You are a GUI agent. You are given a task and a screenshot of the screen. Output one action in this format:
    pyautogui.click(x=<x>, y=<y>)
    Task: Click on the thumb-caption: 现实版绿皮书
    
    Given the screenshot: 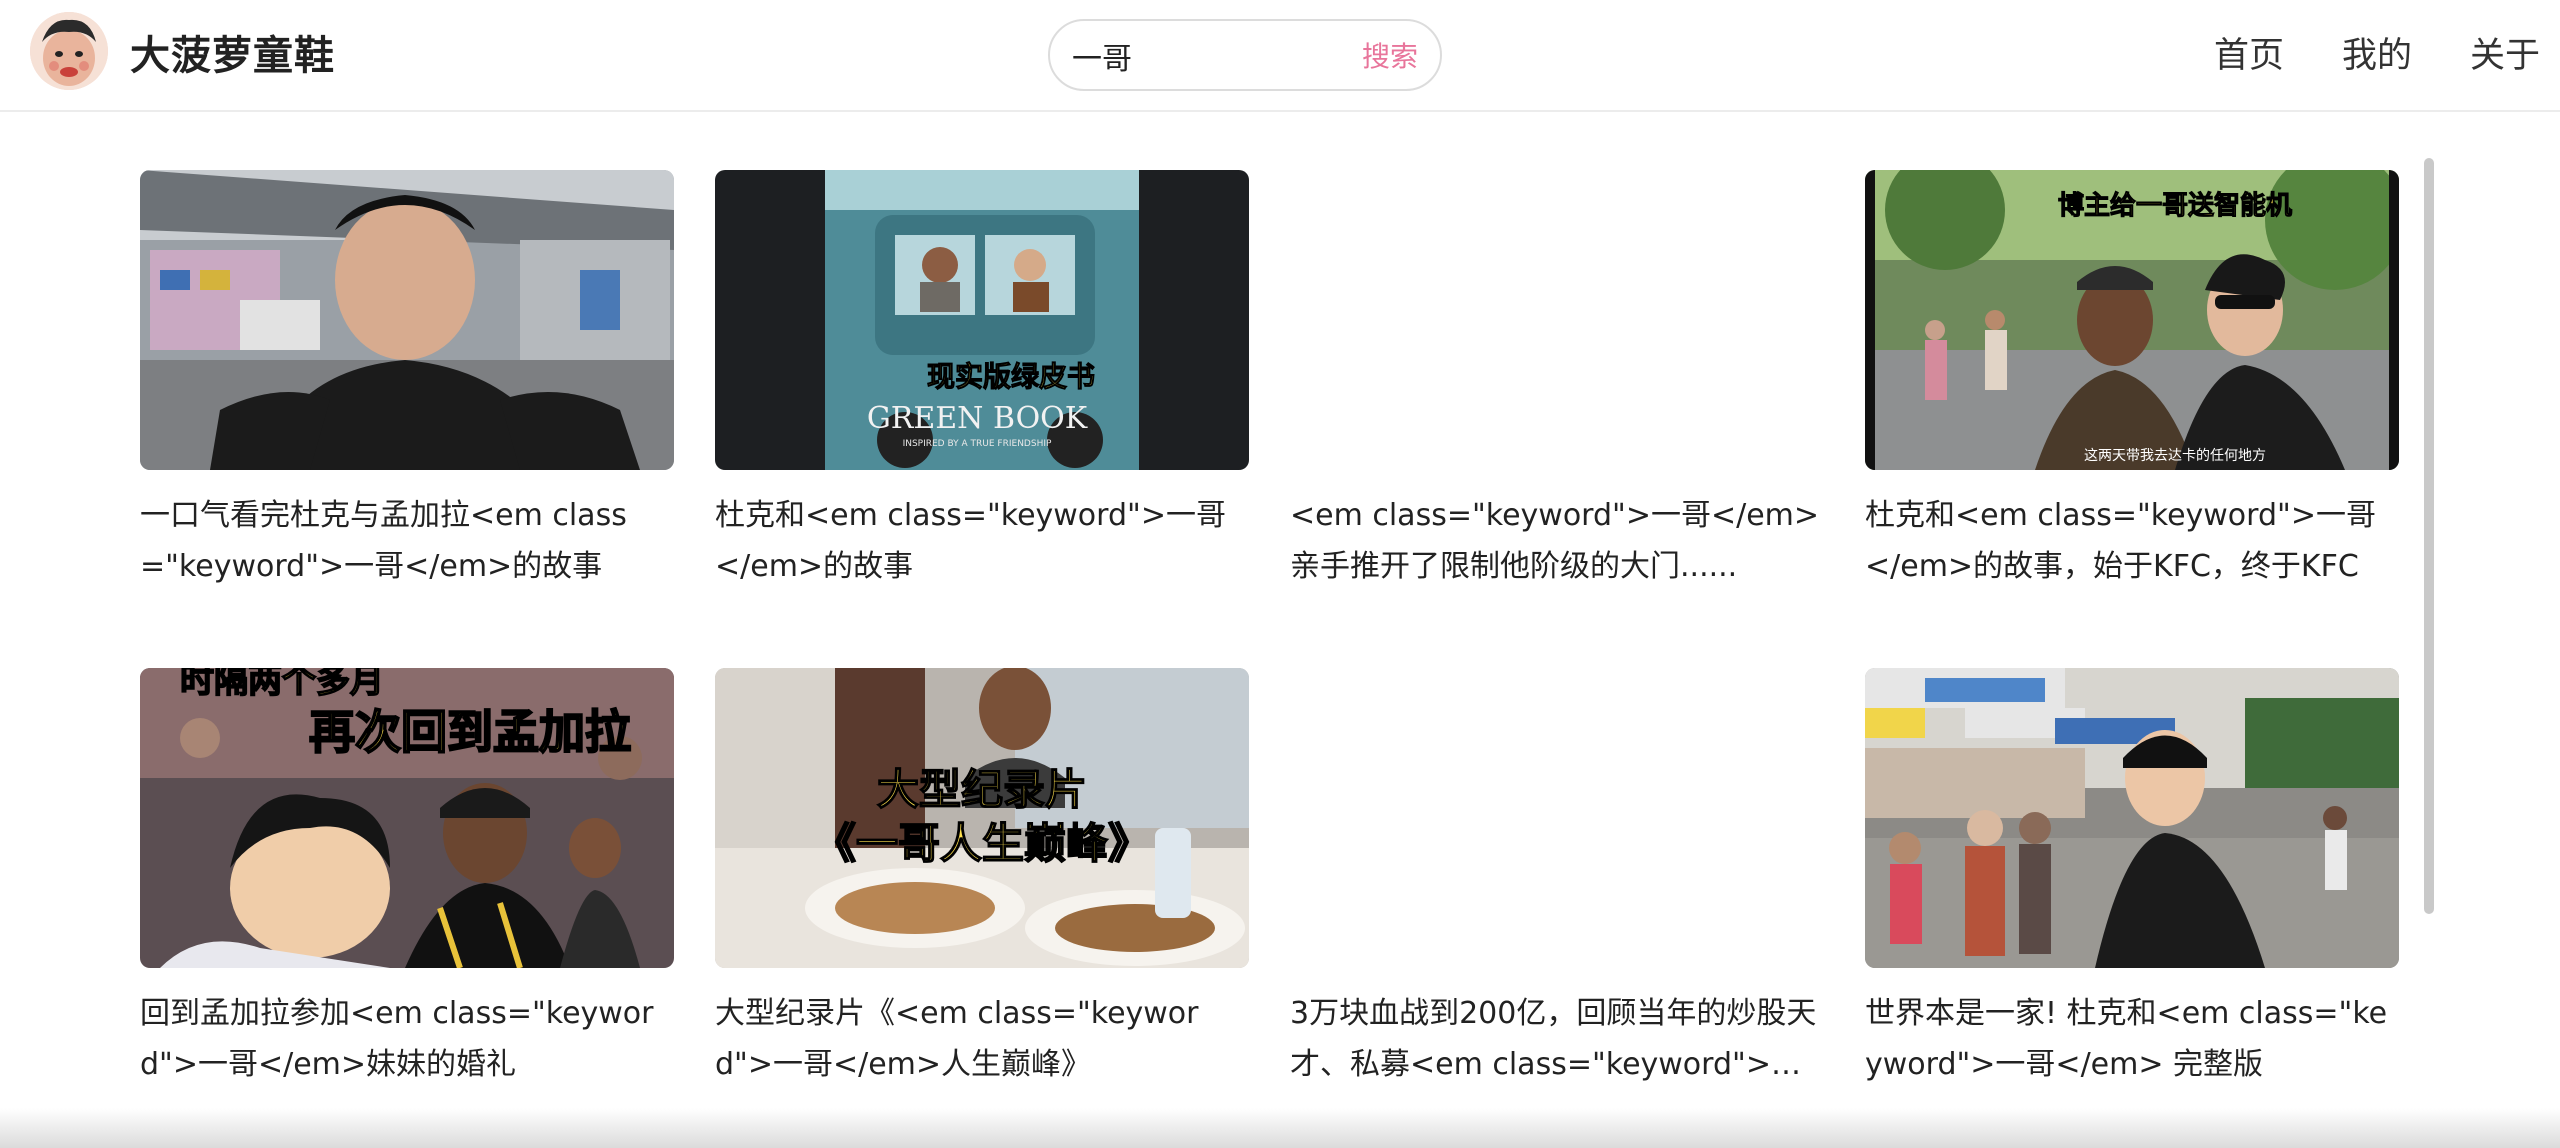 What is the action you would take?
    pyautogui.click(x=1011, y=376)
    